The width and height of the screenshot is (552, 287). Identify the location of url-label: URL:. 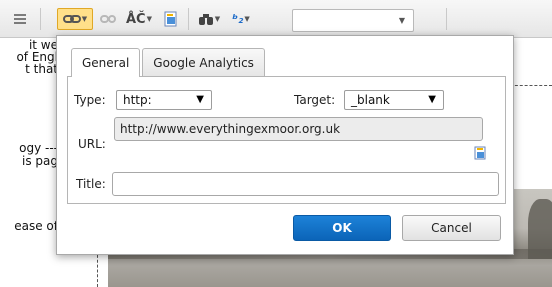
(92, 144).